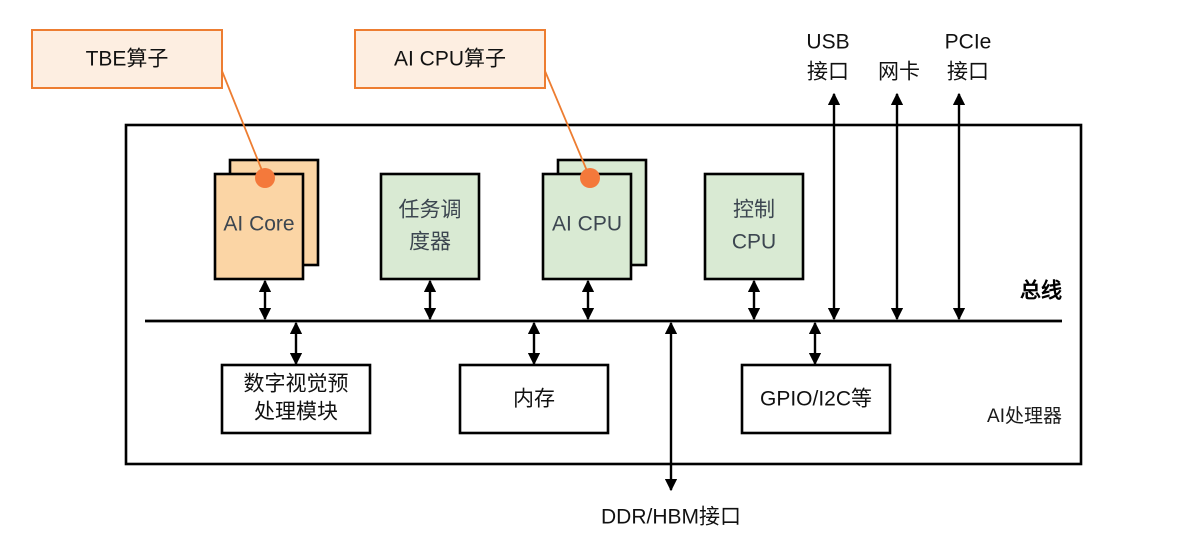 This screenshot has width=1186, height=539. I want to click on port-usb-label-2: 接口, so click(828, 72).